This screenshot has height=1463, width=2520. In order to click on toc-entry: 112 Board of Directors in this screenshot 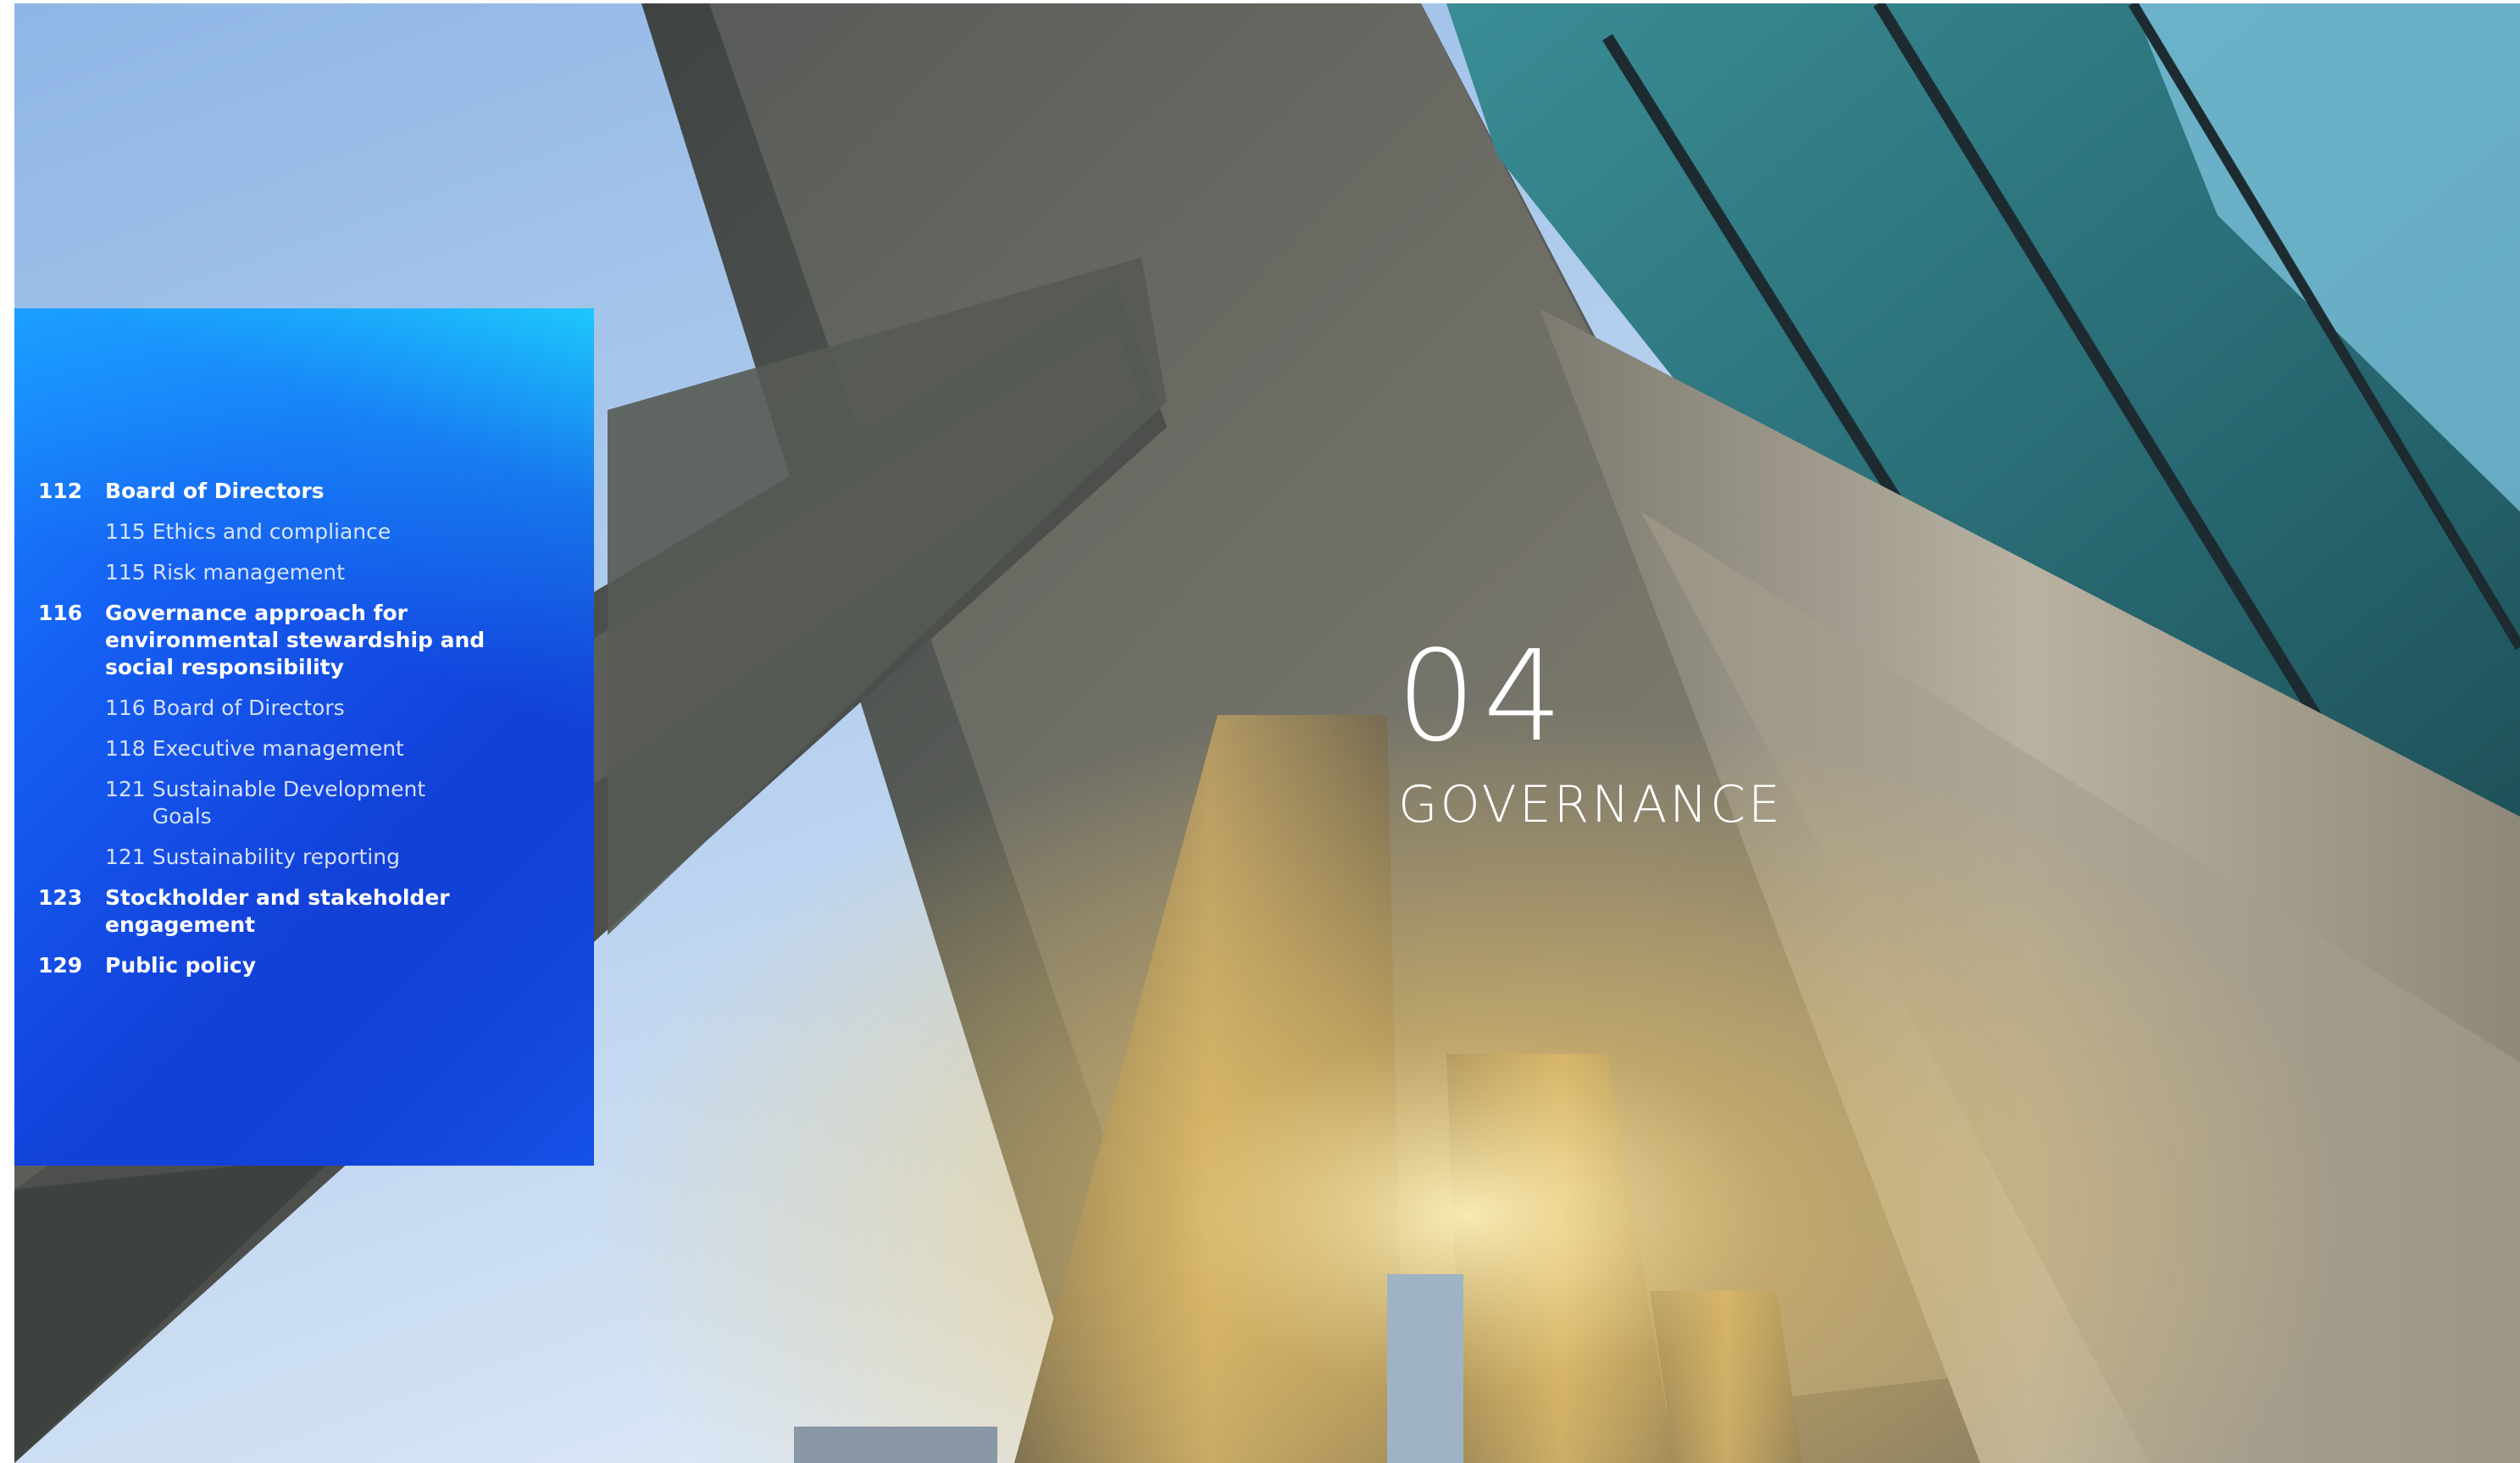, I will do `click(309, 491)`.